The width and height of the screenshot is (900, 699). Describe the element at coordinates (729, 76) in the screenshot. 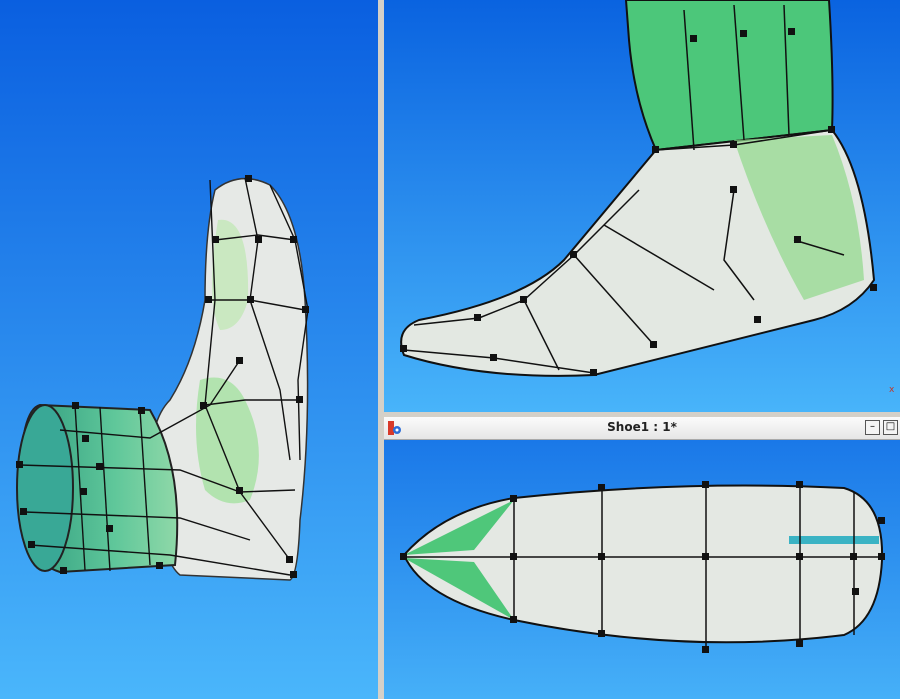

I see `leg-shaft` at that location.